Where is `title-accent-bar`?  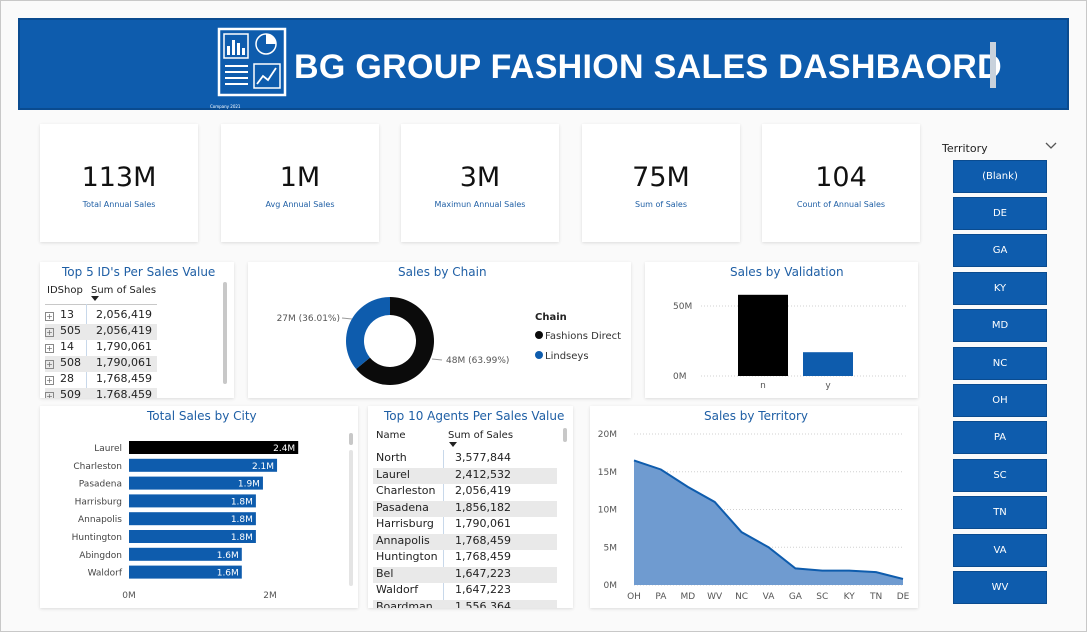
title-accent-bar is located at coordinates (993, 65).